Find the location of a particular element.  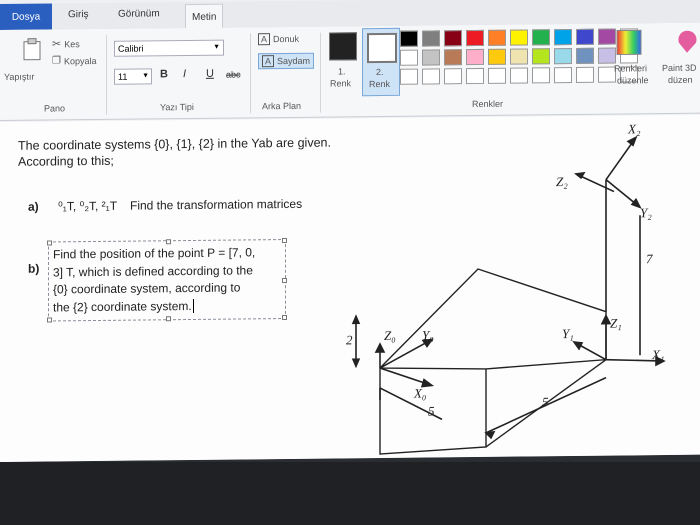

label-z1: Z₁ is located at coordinates (616, 322).